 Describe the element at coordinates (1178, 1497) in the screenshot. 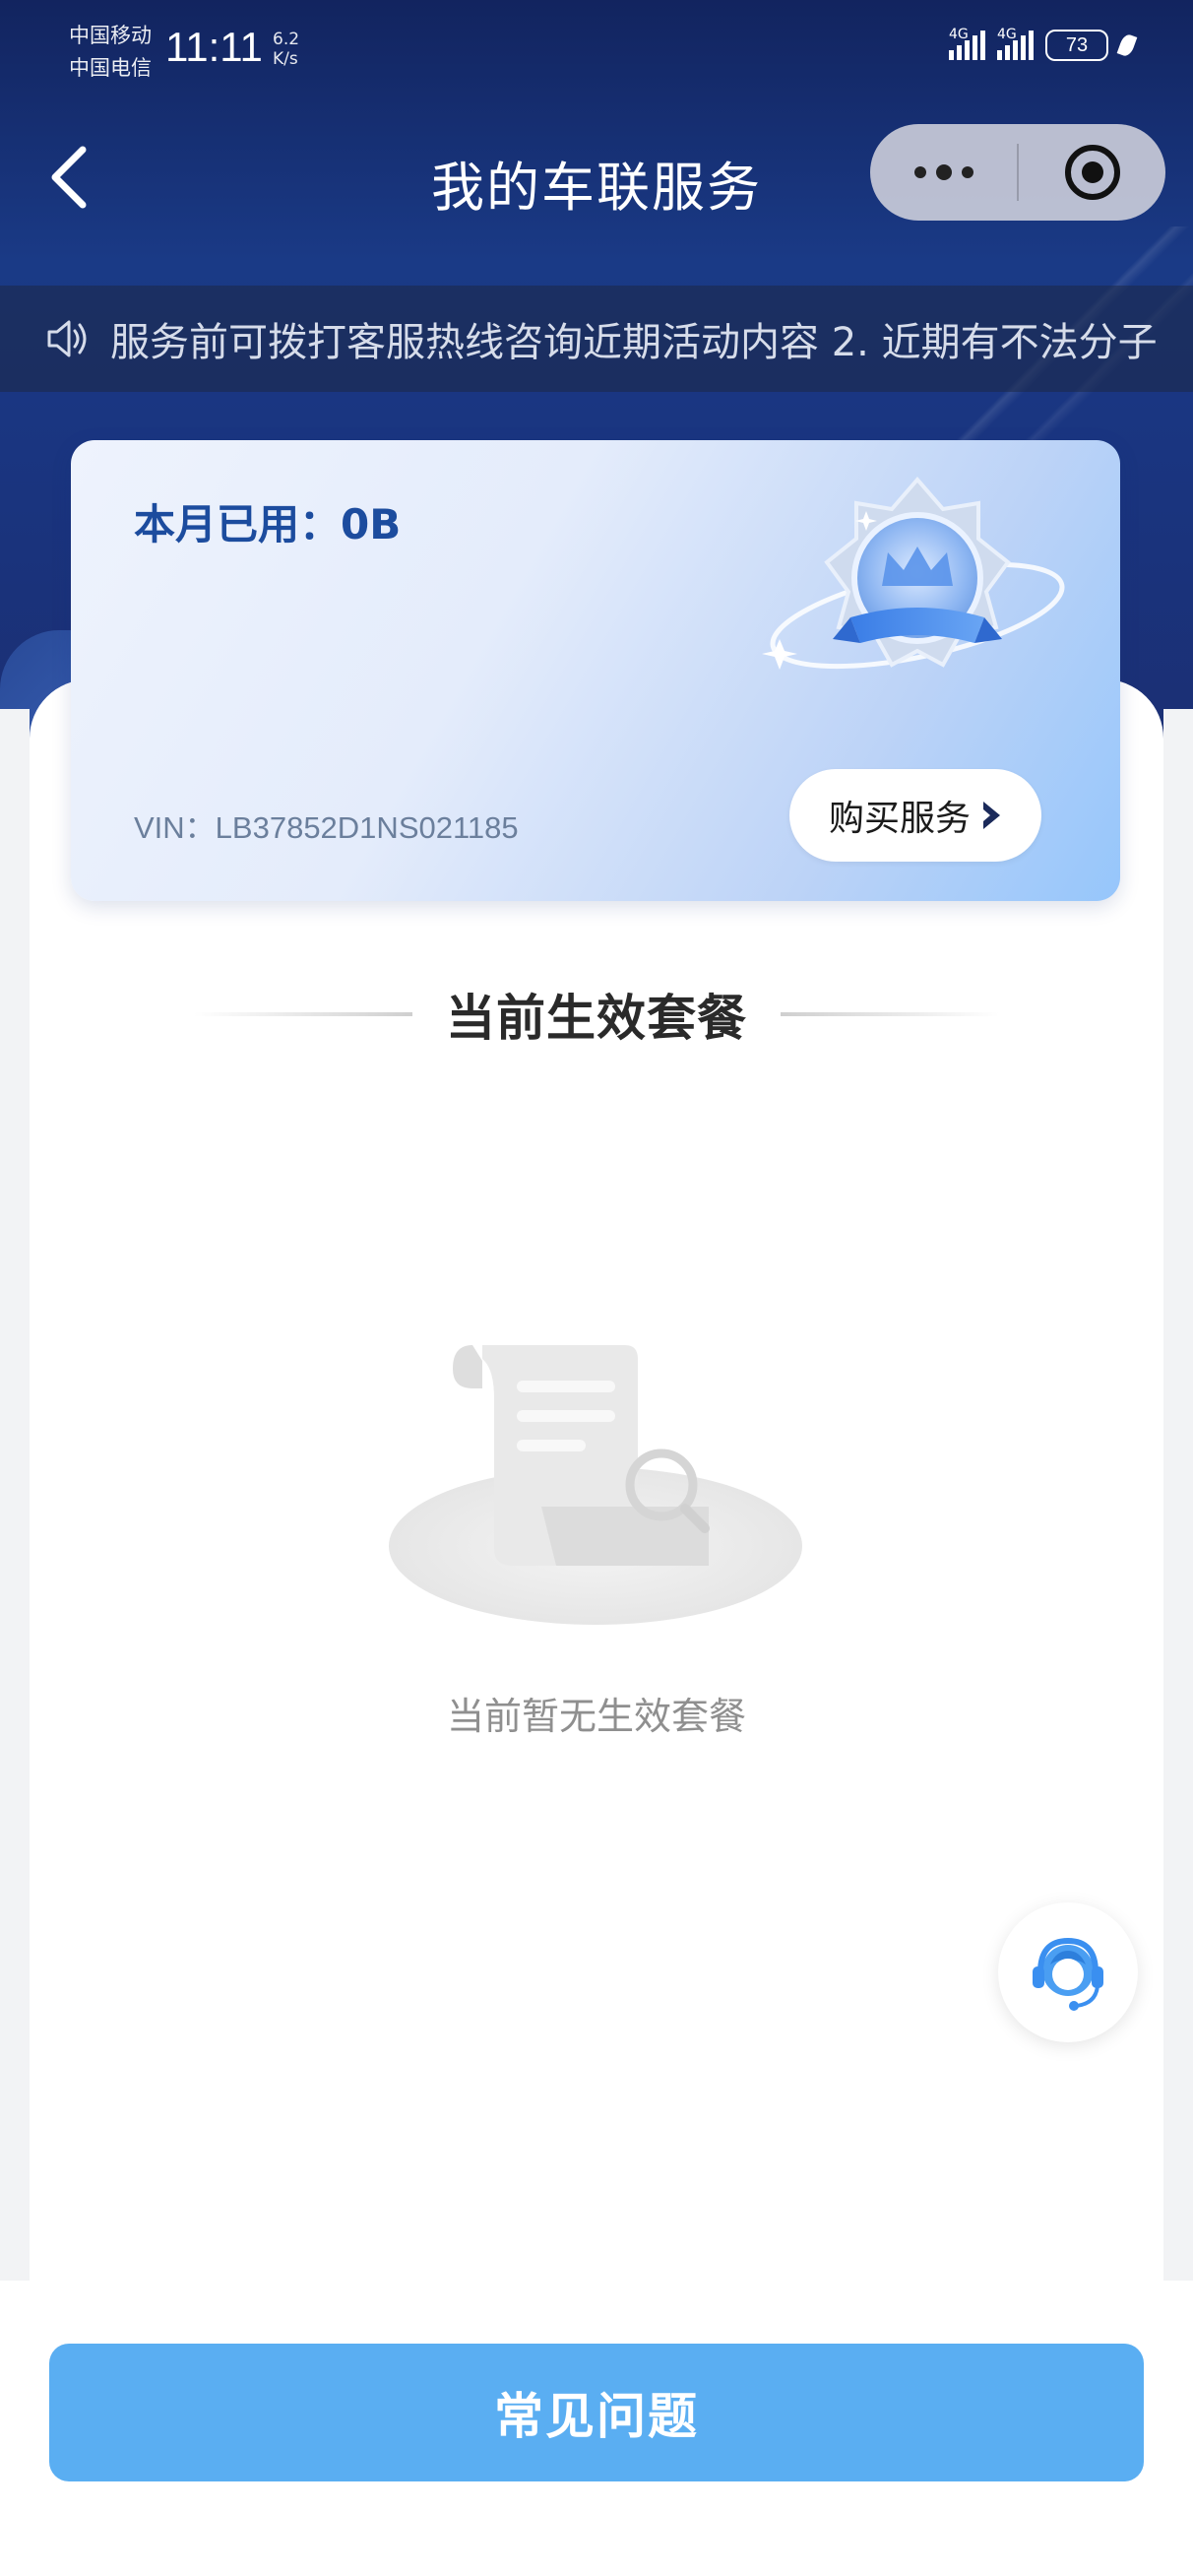

I see `side-gutter-right` at that location.